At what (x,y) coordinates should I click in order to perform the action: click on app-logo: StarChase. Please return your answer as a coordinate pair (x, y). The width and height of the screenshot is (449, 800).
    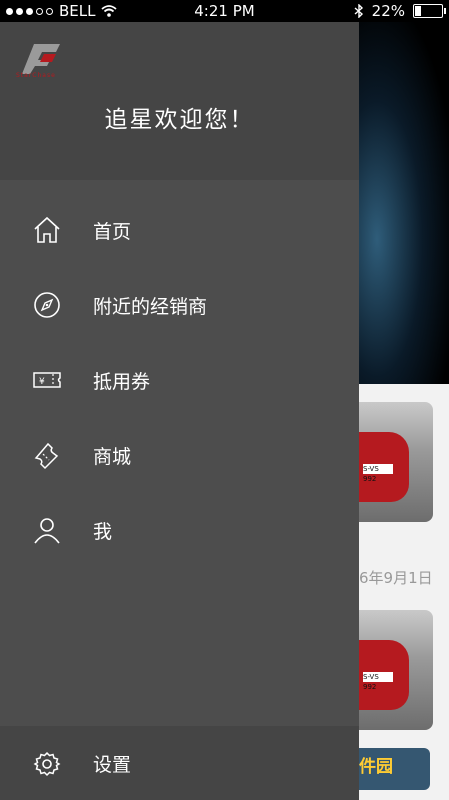
    Looking at the image, I should click on (47, 60).